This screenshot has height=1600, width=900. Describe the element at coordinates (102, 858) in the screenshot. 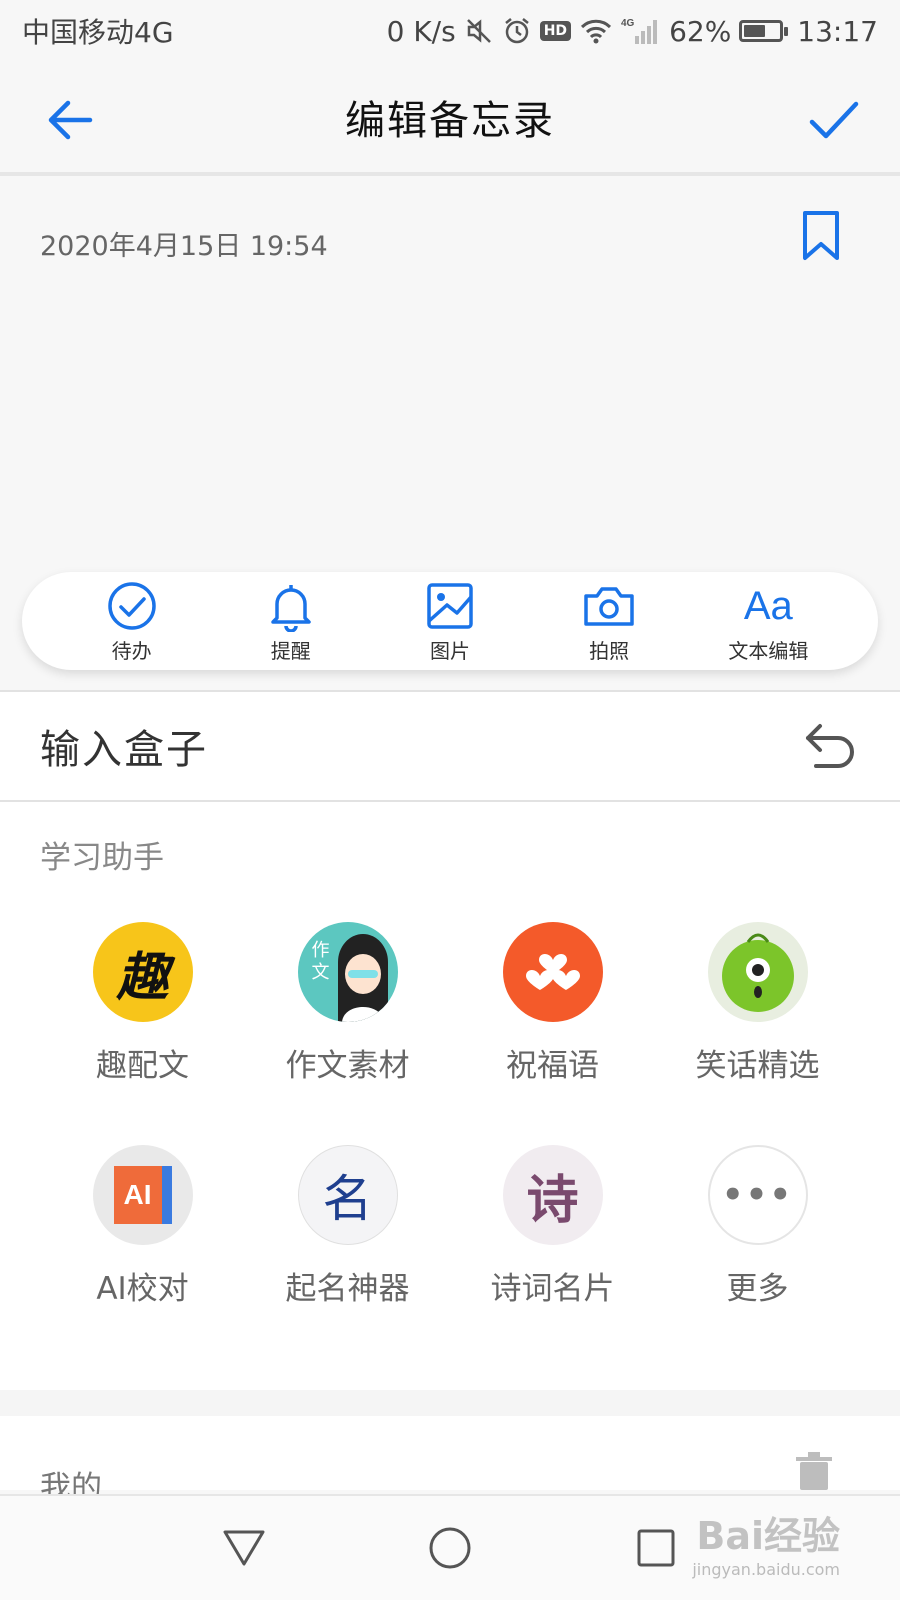

I see `section-study-assistant: 学习助手` at that location.